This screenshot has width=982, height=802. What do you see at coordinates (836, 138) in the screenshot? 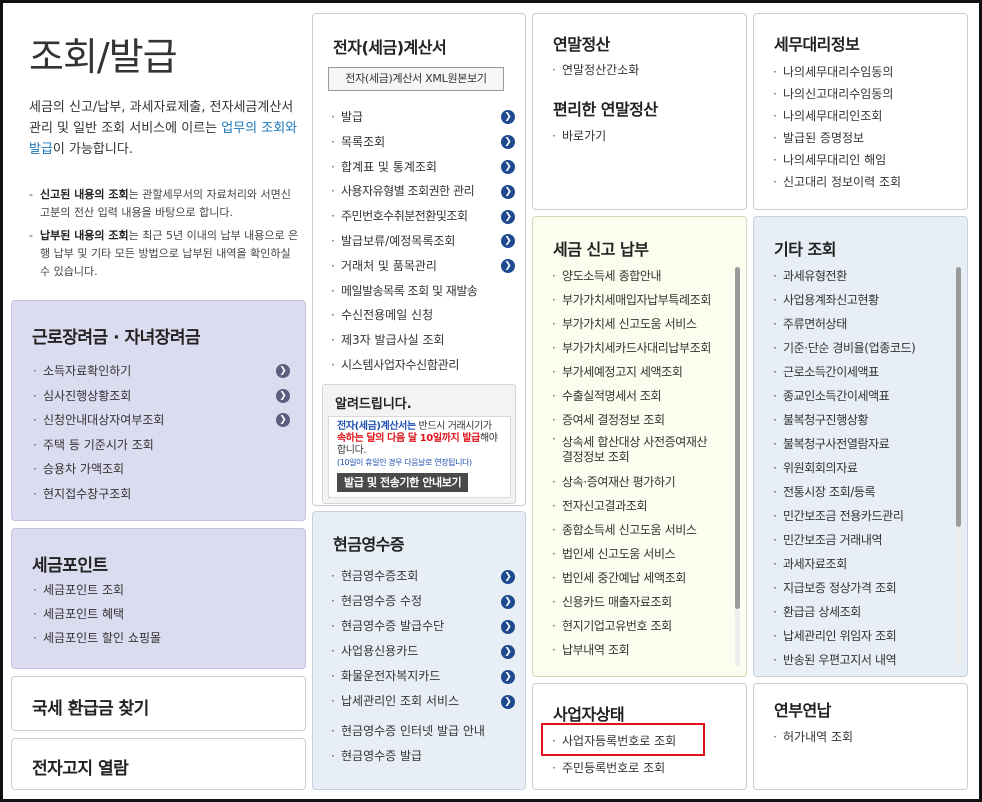
I see `agent-issued-cert: 발급된 증명정보` at bounding box center [836, 138].